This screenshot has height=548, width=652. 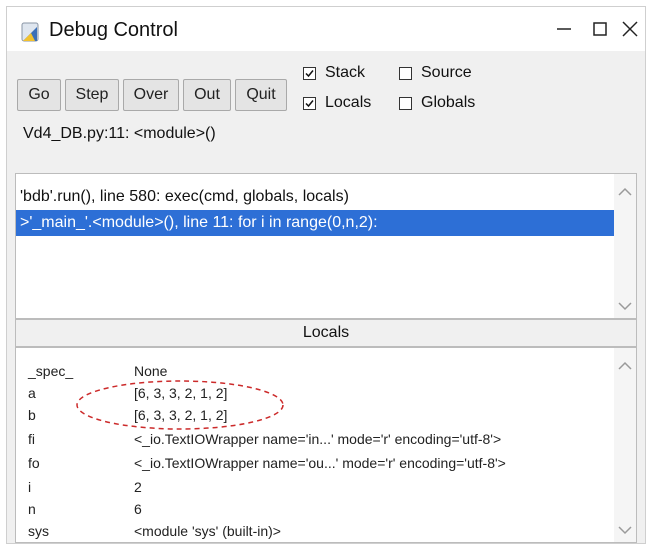 What do you see at coordinates (405, 103) in the screenshot?
I see `globals-checkbox-box` at bounding box center [405, 103].